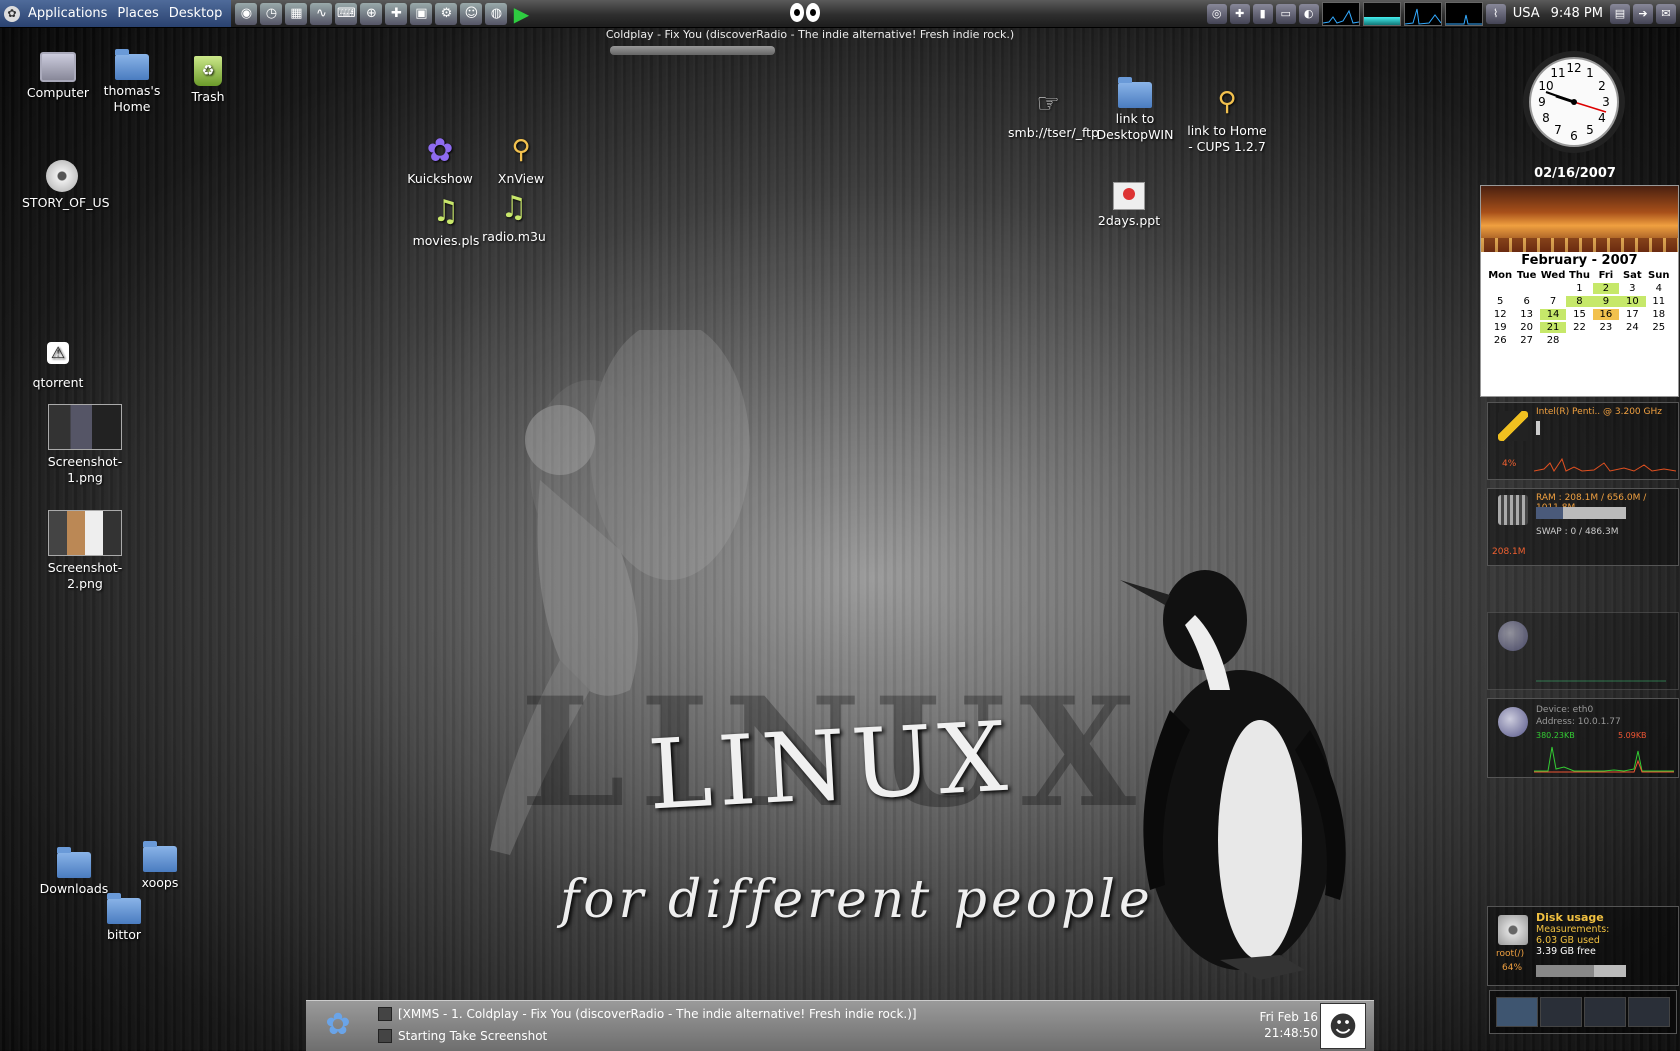 The height and width of the screenshot is (1051, 1680). Describe the element at coordinates (1135, 126) in the screenshot. I see `desktop-icon-label: link to DesktopWIN` at that location.